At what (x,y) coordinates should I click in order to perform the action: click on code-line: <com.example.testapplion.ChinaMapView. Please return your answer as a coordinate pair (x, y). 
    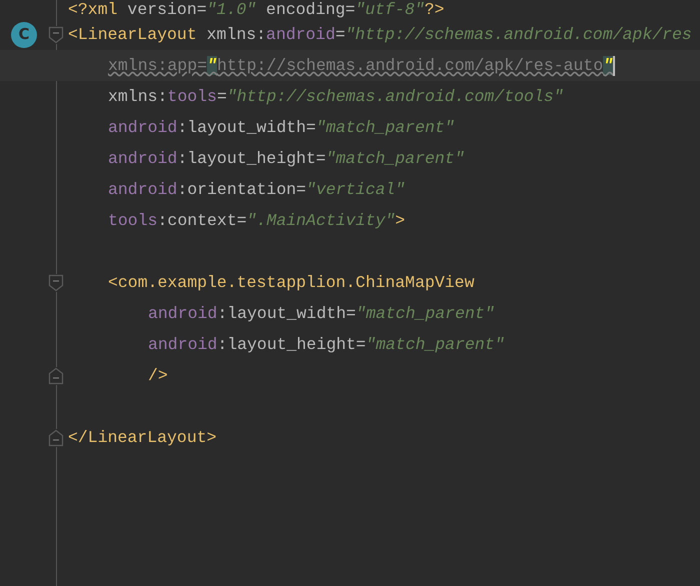
    Looking at the image, I should click on (291, 282).